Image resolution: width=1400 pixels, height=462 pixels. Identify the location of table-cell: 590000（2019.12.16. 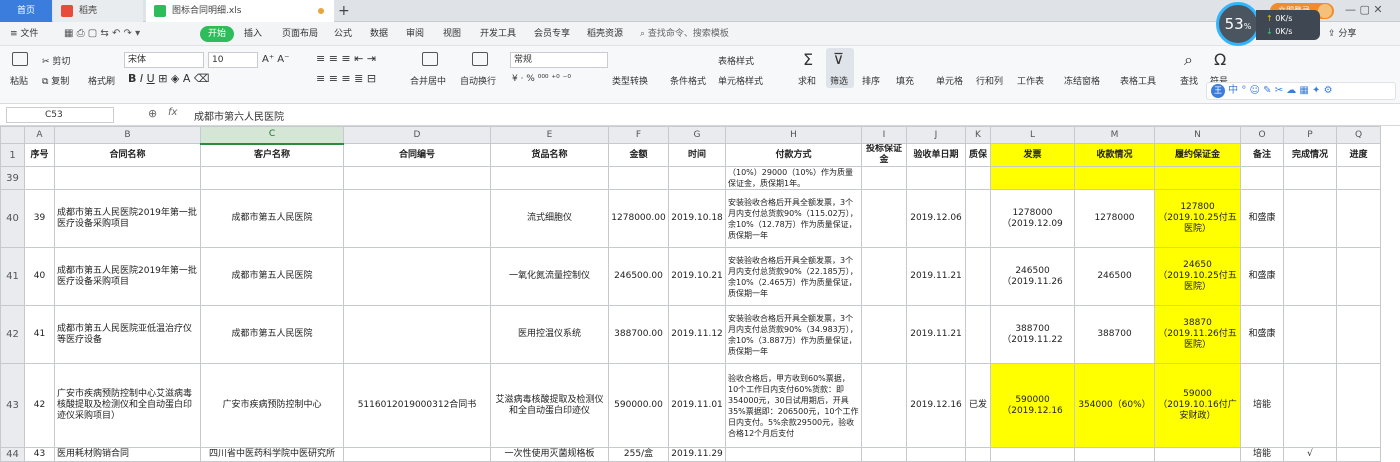
(1032, 405).